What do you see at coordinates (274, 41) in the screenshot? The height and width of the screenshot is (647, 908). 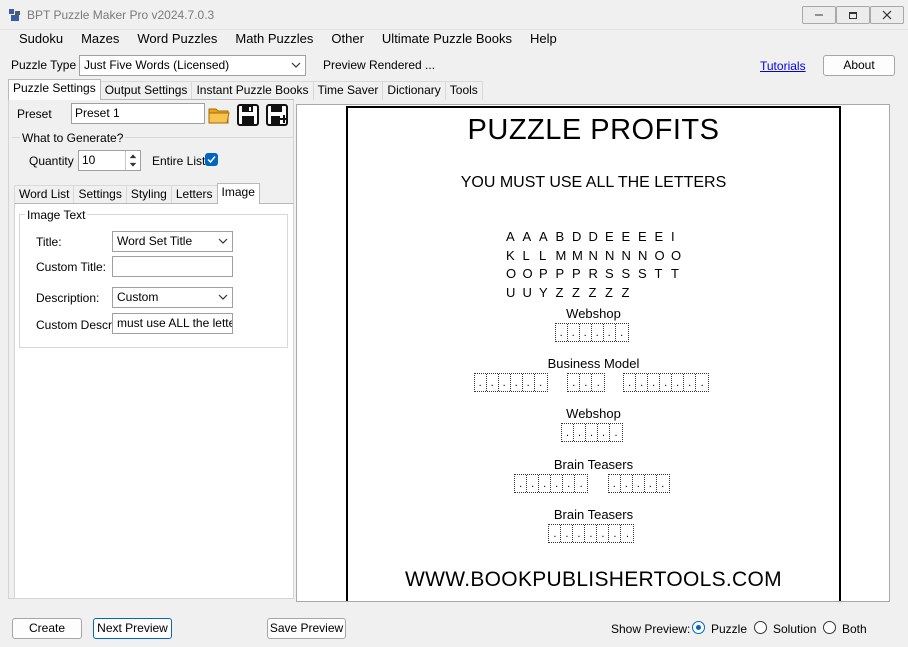 I see `menu-math-puzzles: Math Puzzles` at bounding box center [274, 41].